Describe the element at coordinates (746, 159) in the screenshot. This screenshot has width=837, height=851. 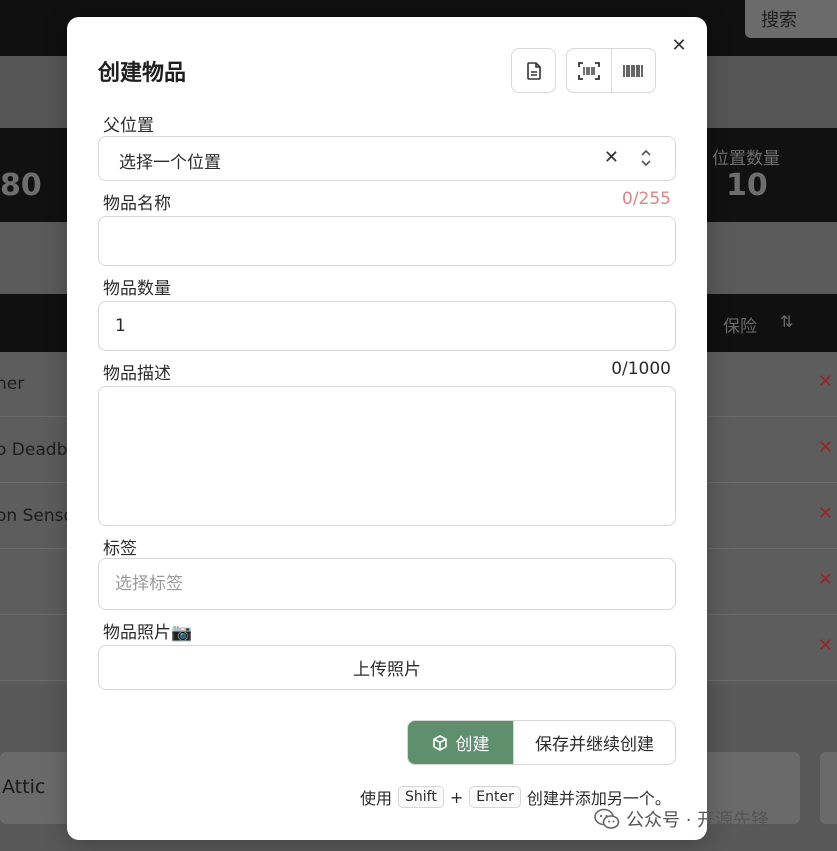
I see `background-stat-label: 位置数量` at that location.